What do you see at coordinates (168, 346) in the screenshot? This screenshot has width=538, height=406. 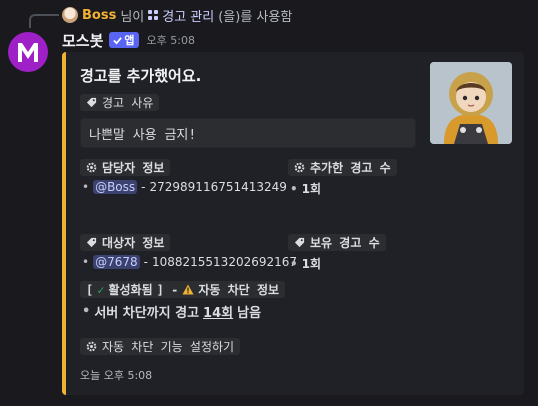 I see `settings-link-text: 자동 차단 기능 설정하기` at bounding box center [168, 346].